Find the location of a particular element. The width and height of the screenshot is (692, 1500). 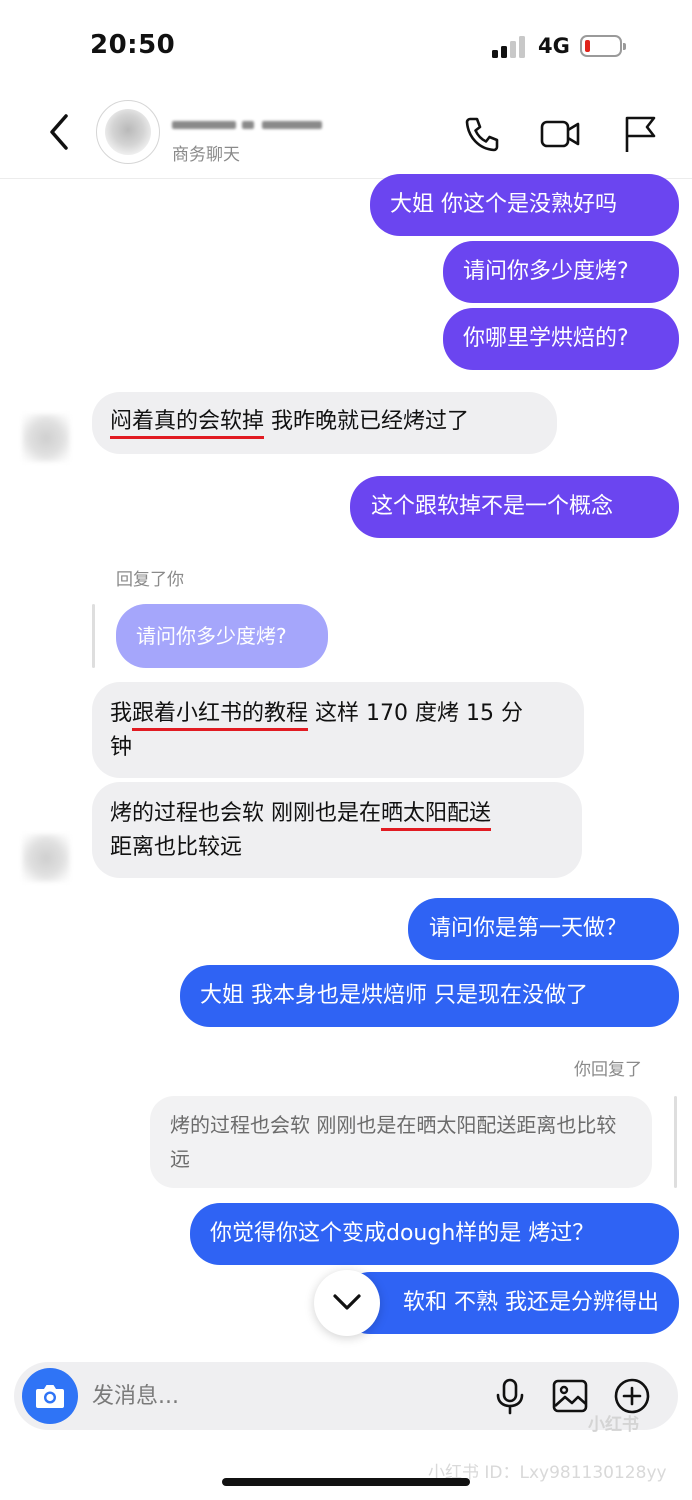

message-composer is located at coordinates (346, 1396).